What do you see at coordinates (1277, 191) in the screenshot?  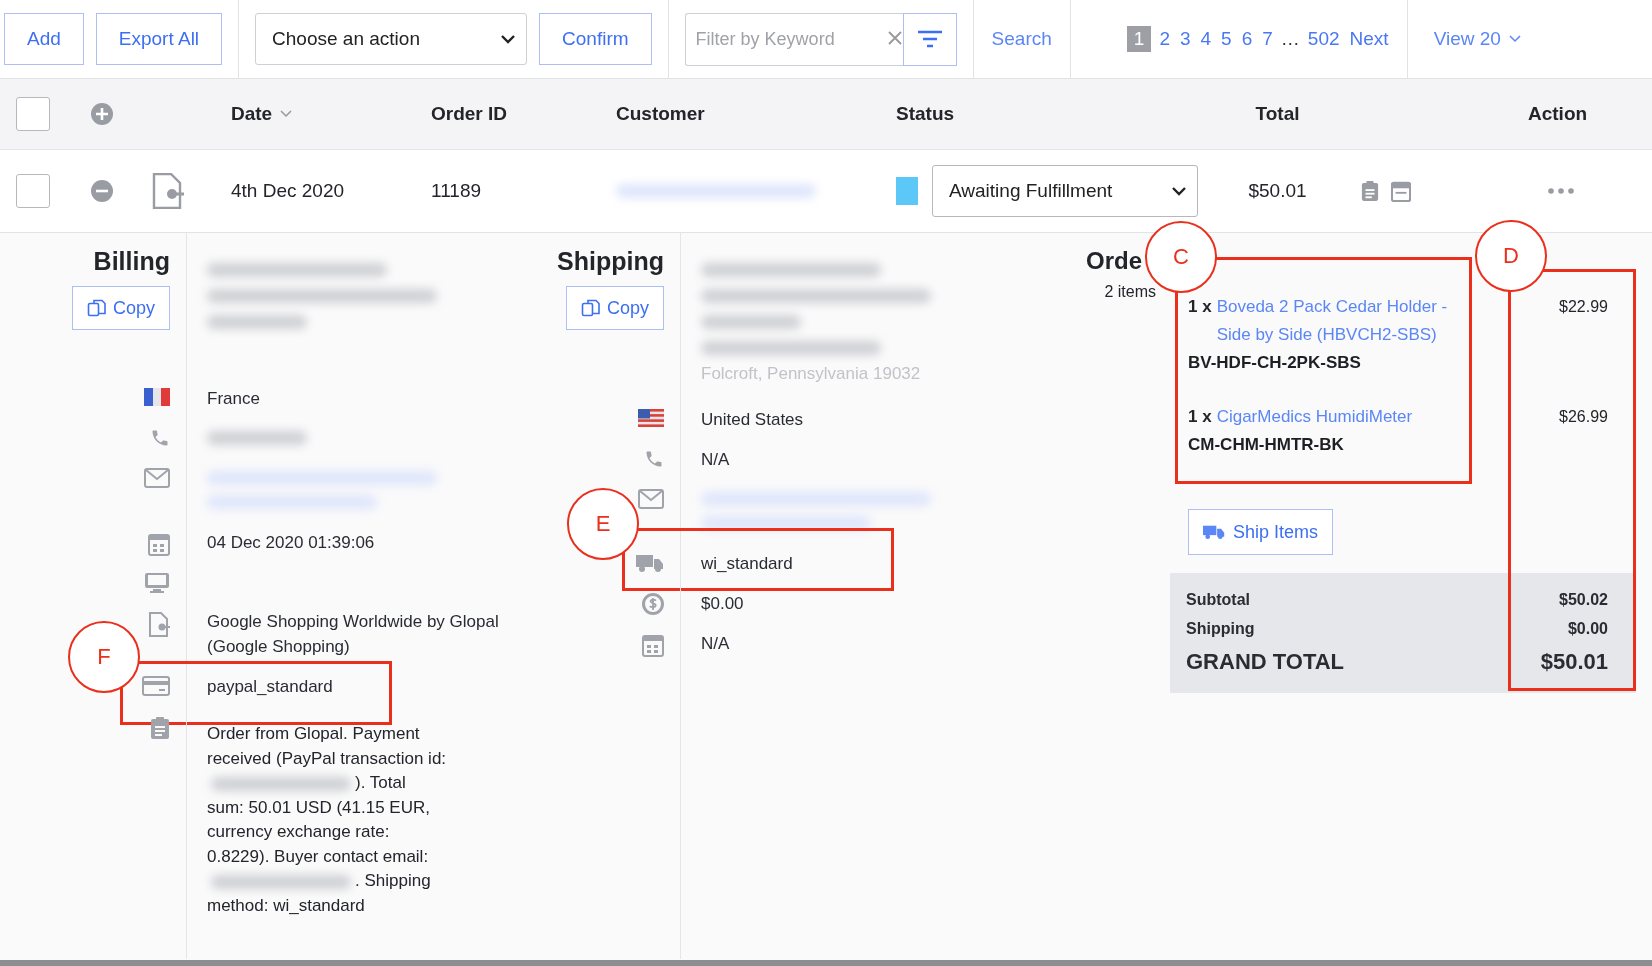 I see `total-cell: $50.01` at bounding box center [1277, 191].